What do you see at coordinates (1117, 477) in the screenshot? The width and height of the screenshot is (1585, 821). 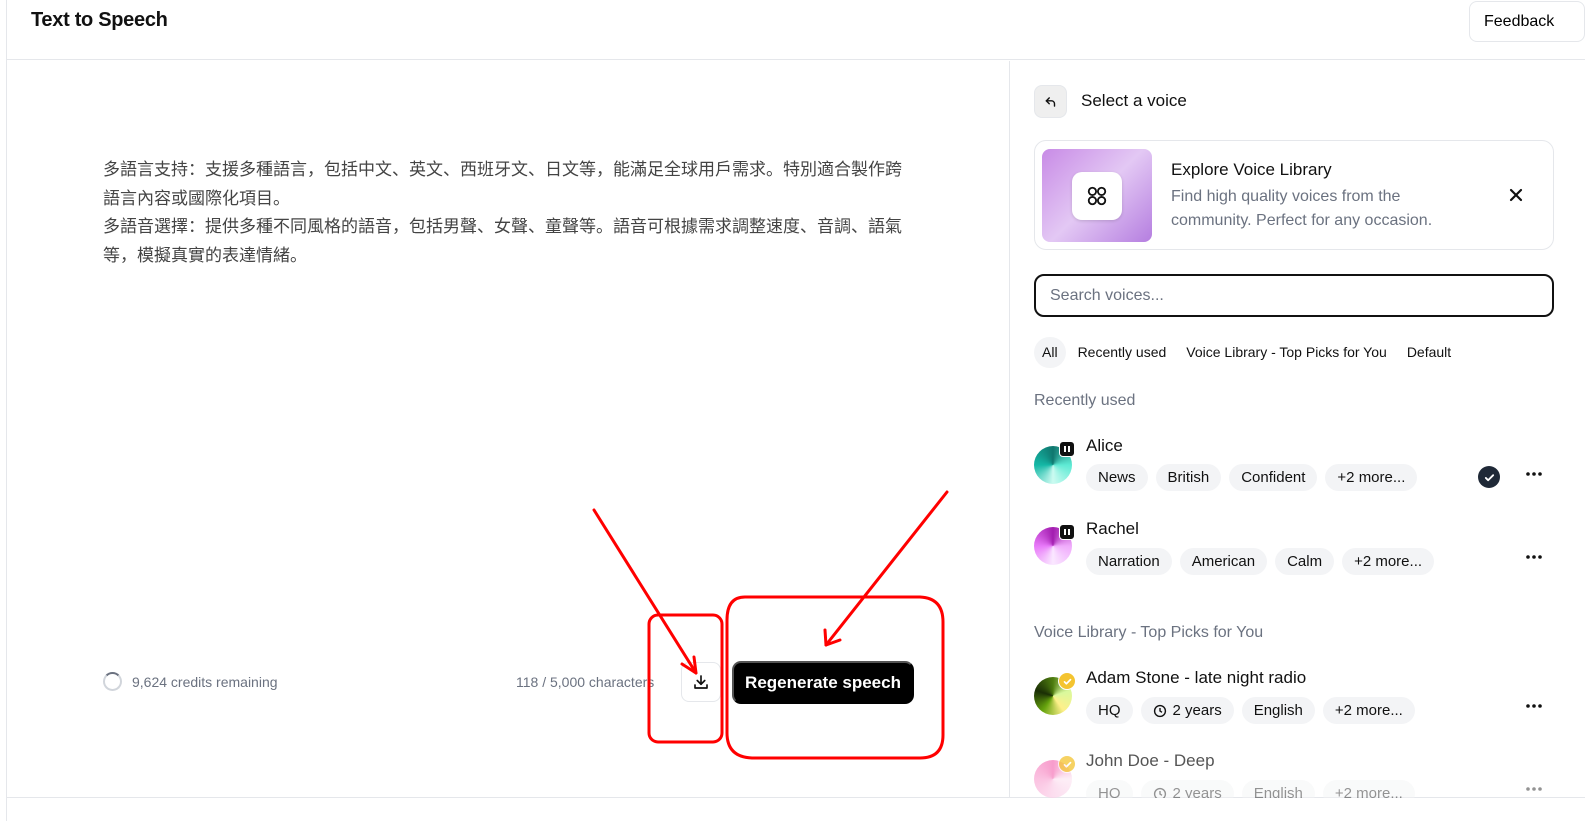 I see `voice-tag: News` at bounding box center [1117, 477].